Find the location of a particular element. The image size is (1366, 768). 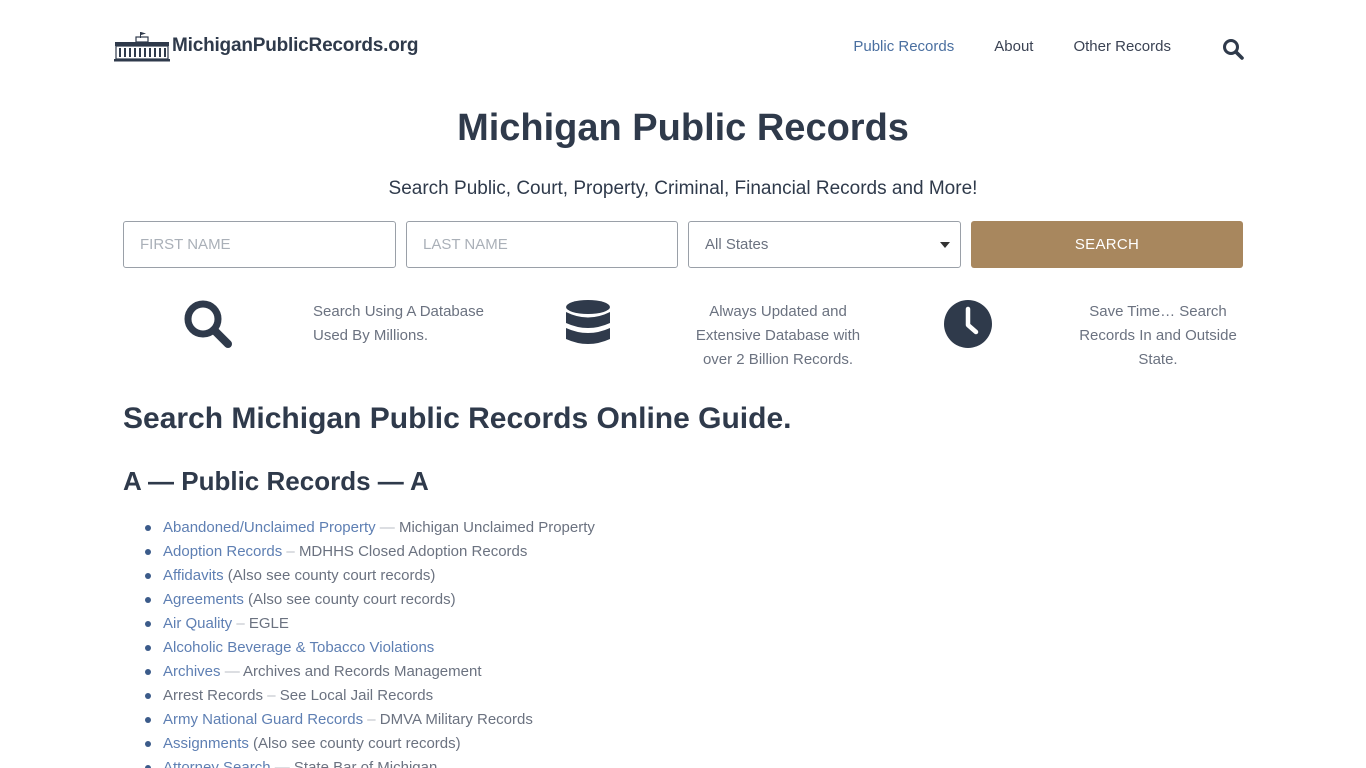

nav-public-records: Public Records is located at coordinates (903, 46).